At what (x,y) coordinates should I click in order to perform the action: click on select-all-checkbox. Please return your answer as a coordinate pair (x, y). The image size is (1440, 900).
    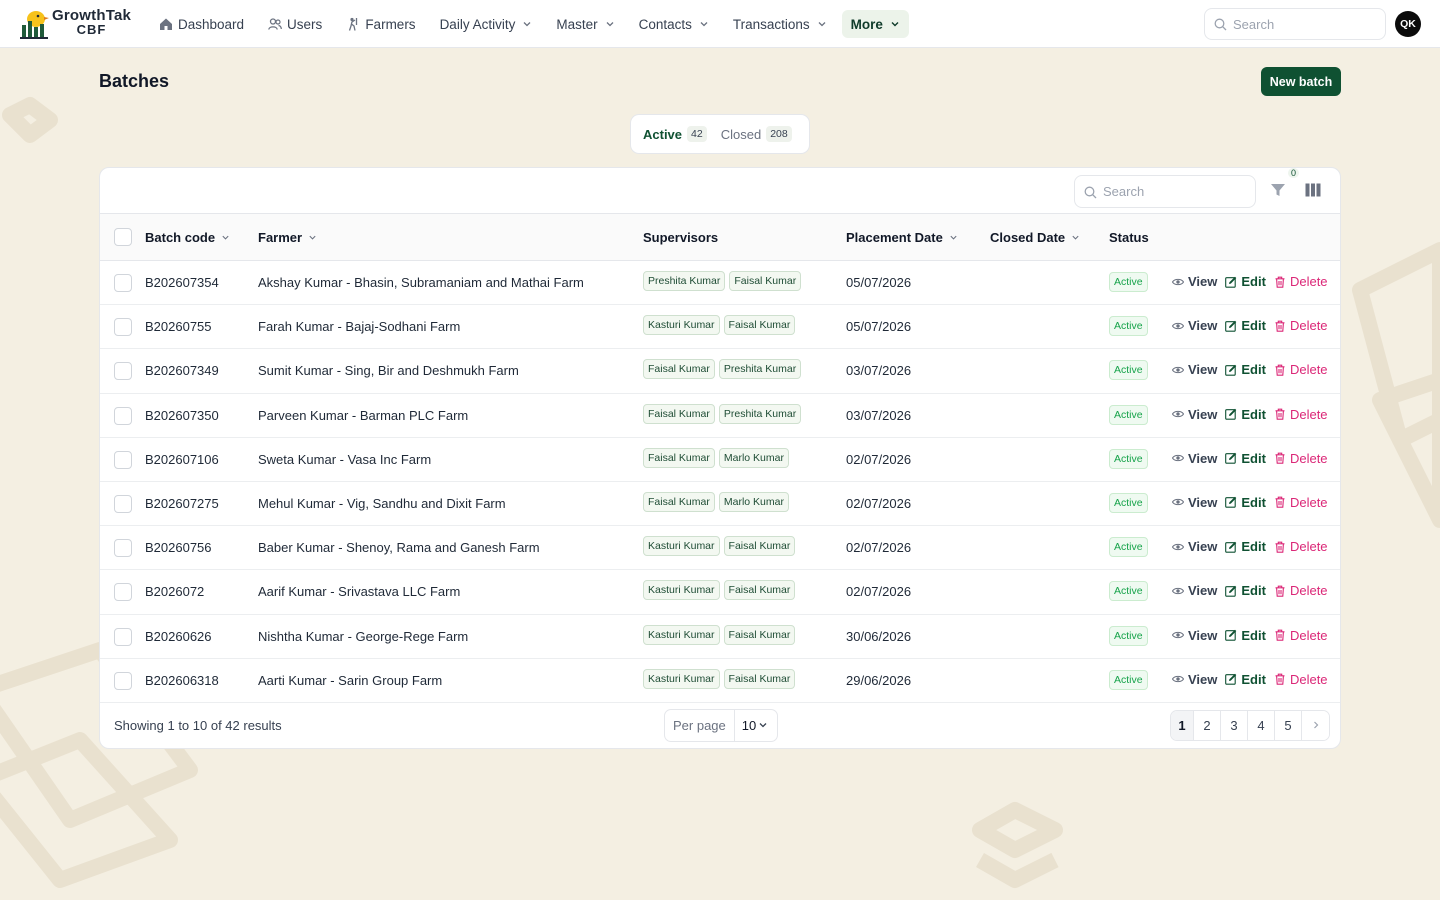
    Looking at the image, I should click on (123, 237).